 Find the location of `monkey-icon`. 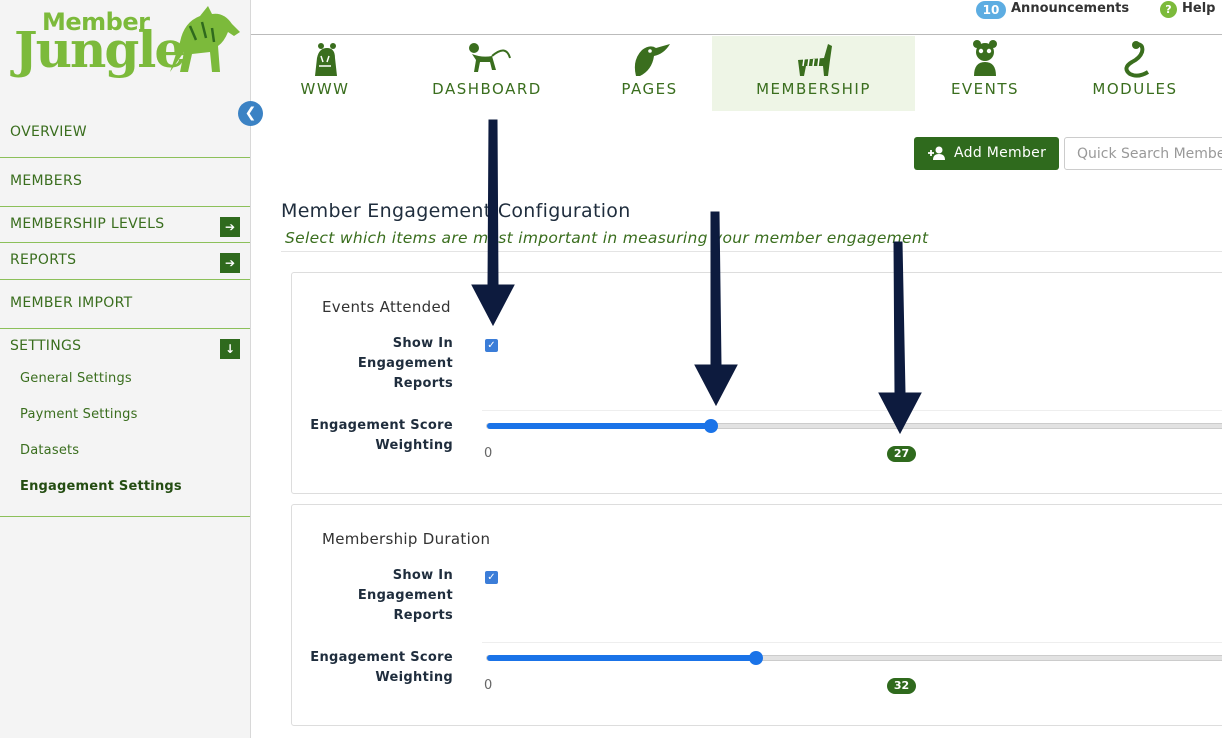

monkey-icon is located at coordinates (490, 57).